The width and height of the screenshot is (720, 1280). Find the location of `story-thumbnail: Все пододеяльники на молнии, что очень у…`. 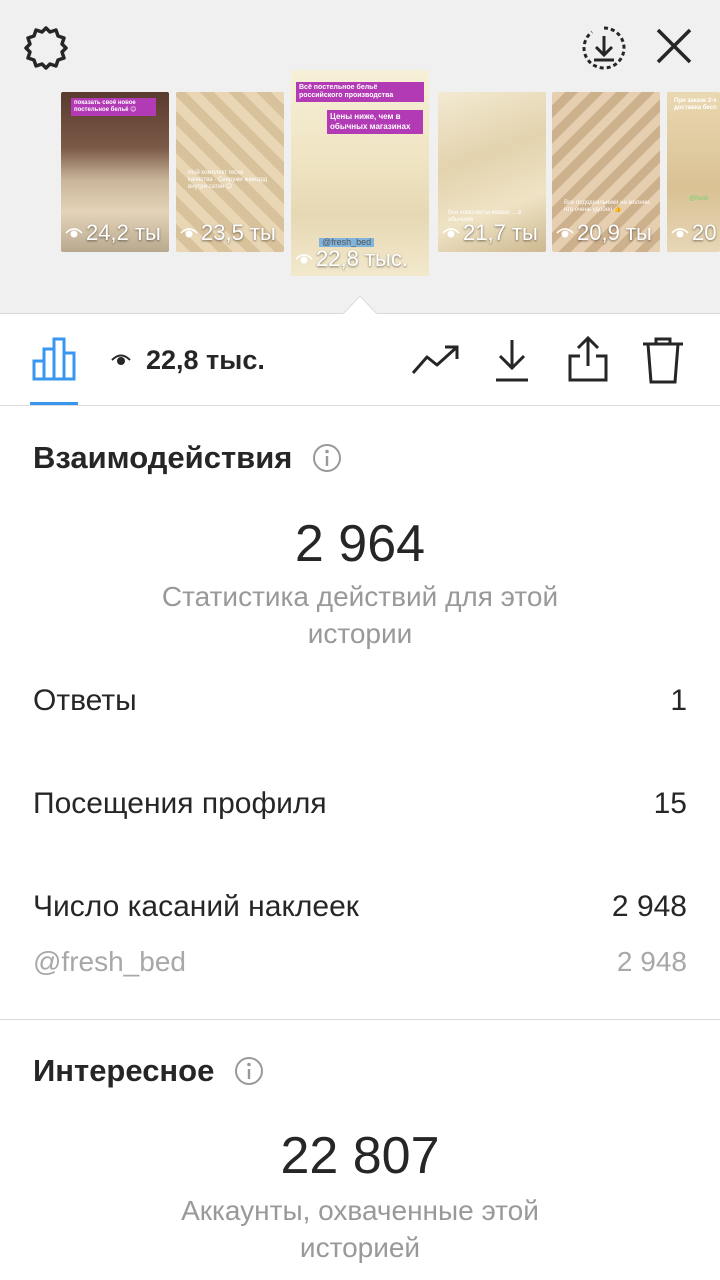

story-thumbnail: Все пододеяльники на молнии, что очень у… is located at coordinates (606, 172).